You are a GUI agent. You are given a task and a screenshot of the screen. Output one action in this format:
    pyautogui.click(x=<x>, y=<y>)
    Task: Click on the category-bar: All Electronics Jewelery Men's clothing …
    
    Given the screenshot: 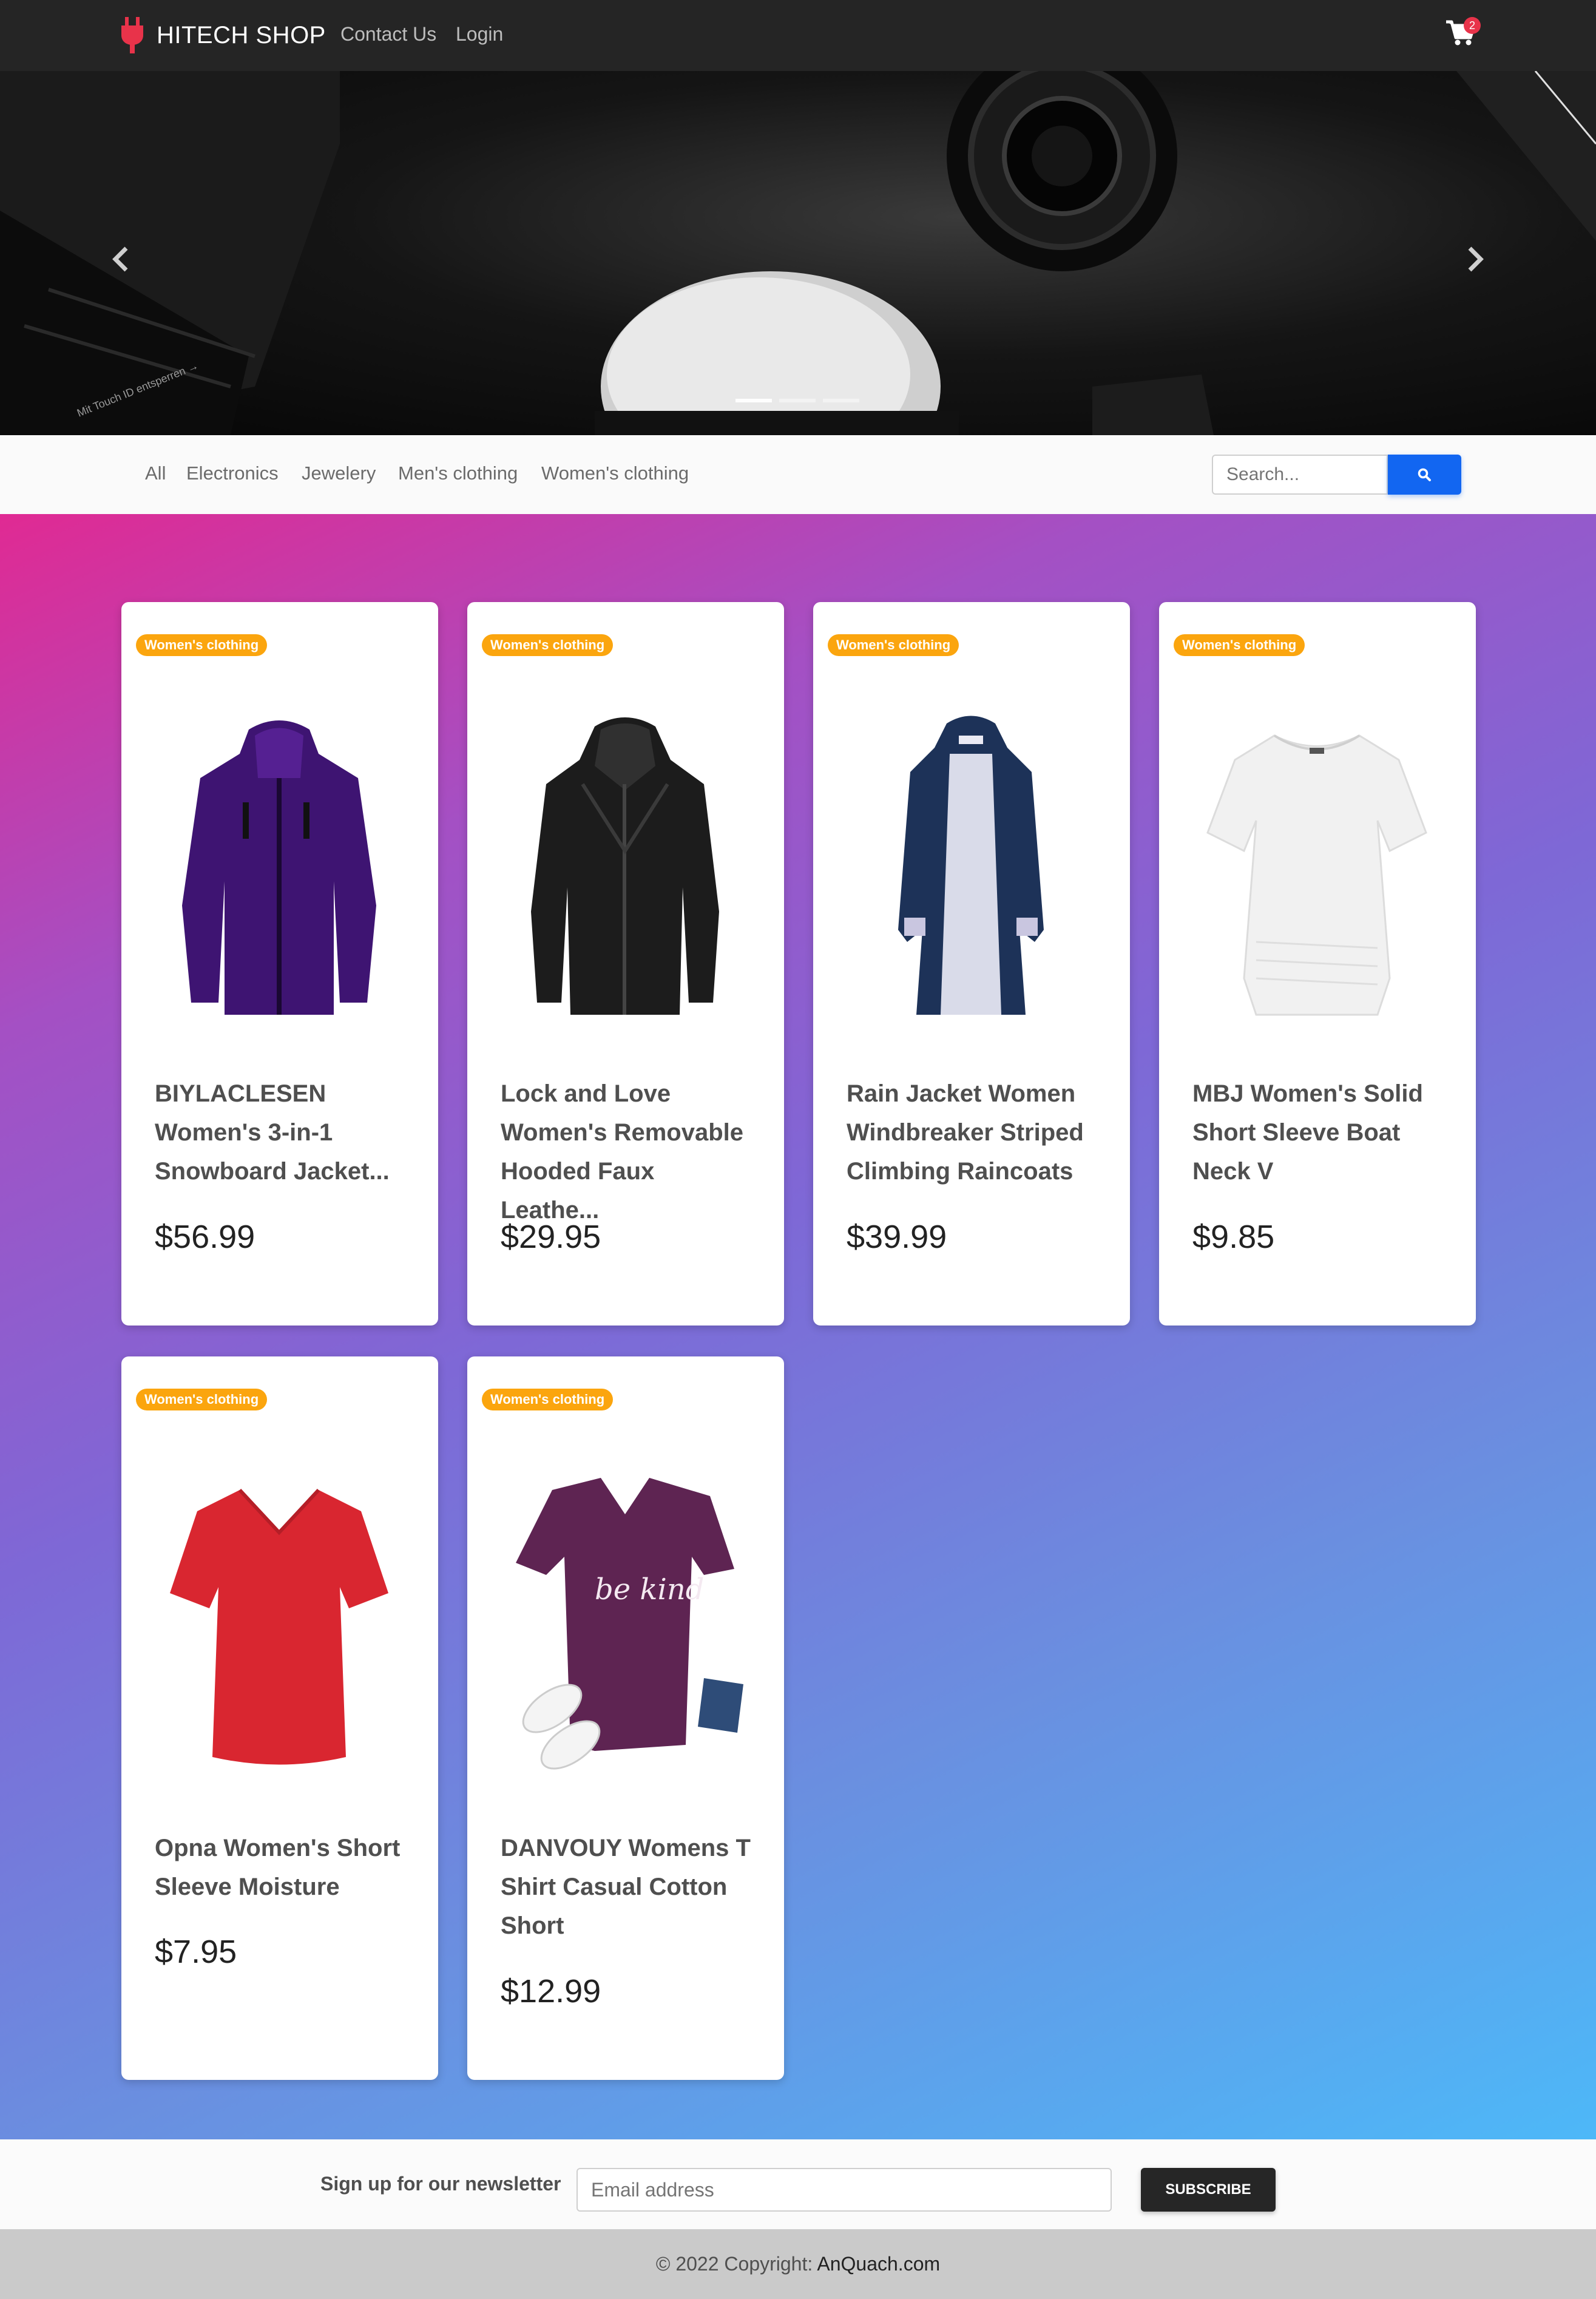 What is the action you would take?
    pyautogui.click(x=798, y=474)
    